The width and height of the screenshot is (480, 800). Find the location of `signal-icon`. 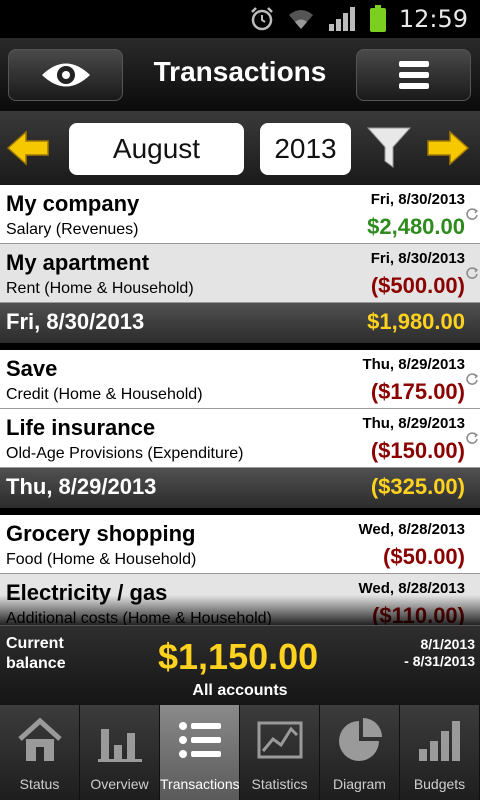

signal-icon is located at coordinates (341, 19).